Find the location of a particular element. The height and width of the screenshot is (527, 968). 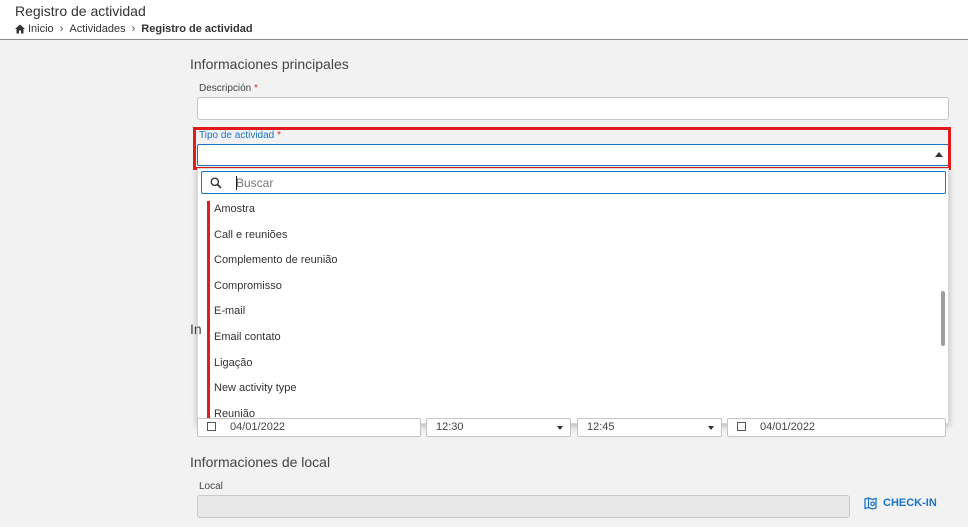

checkin-button: CHECK-IN is located at coordinates (900, 503).